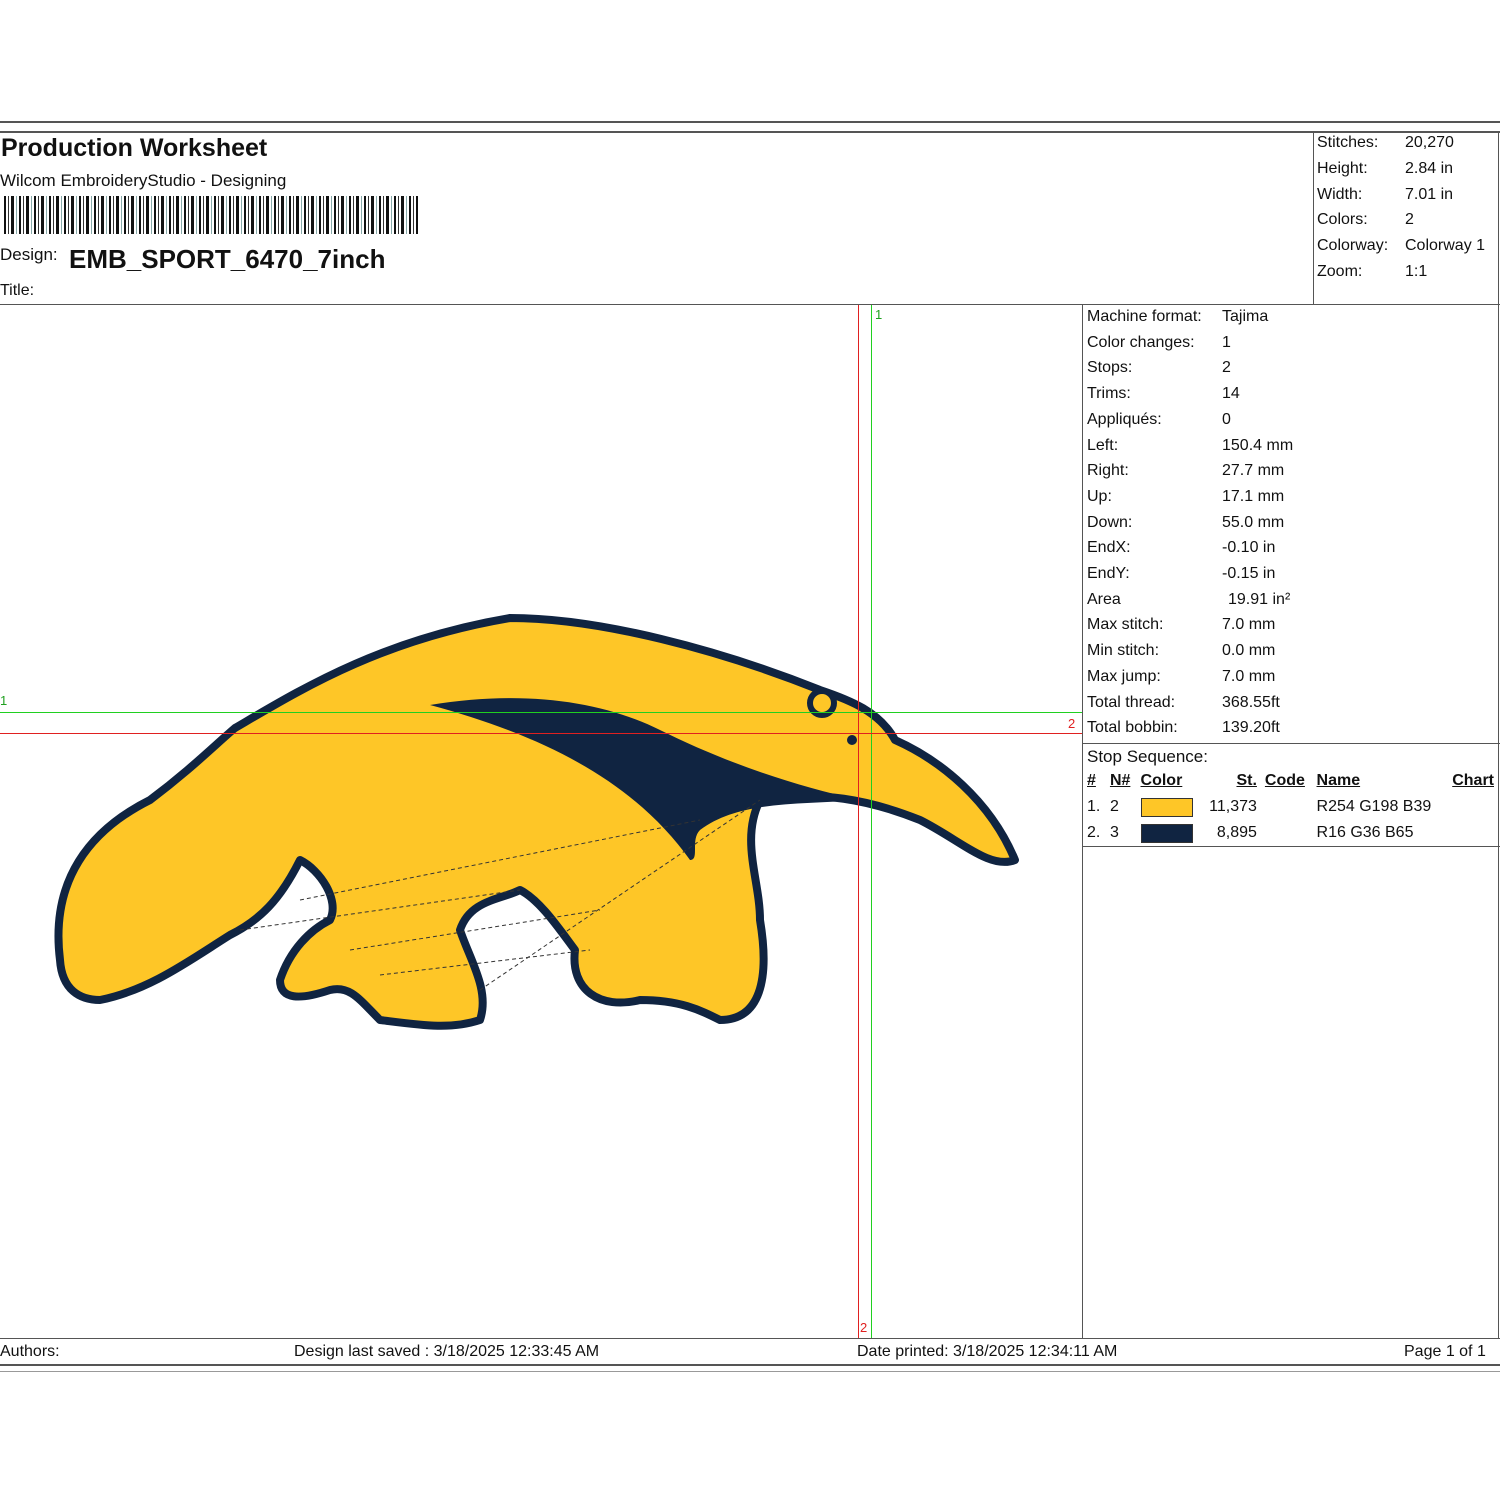 This screenshot has height=1495, width=1500. What do you see at coordinates (871, 821) in the screenshot?
I see `green-vertical-guide` at bounding box center [871, 821].